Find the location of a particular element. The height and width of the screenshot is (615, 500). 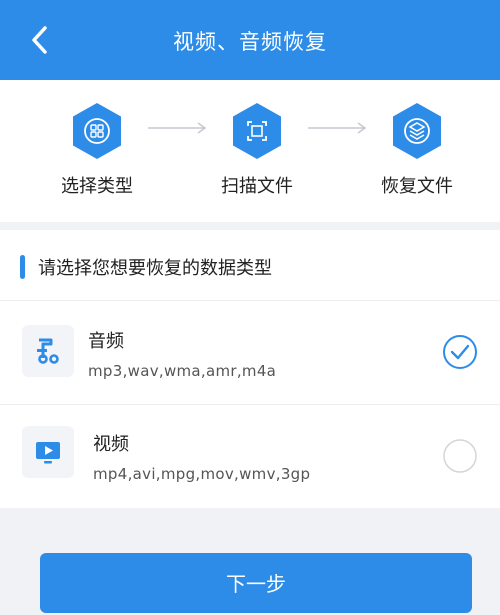

step-recover-files: 恢复文件 is located at coordinates (417, 150).